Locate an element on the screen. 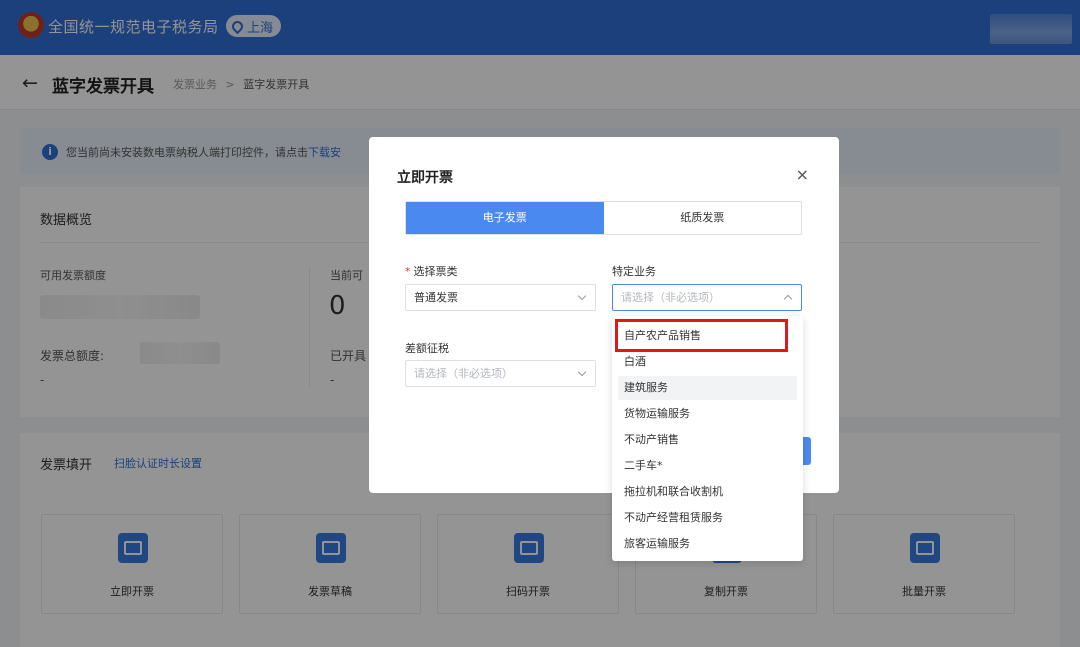 The image size is (1080, 647). option-real-estate-lease: 不动产经营租赁服务 is located at coordinates (707, 518).